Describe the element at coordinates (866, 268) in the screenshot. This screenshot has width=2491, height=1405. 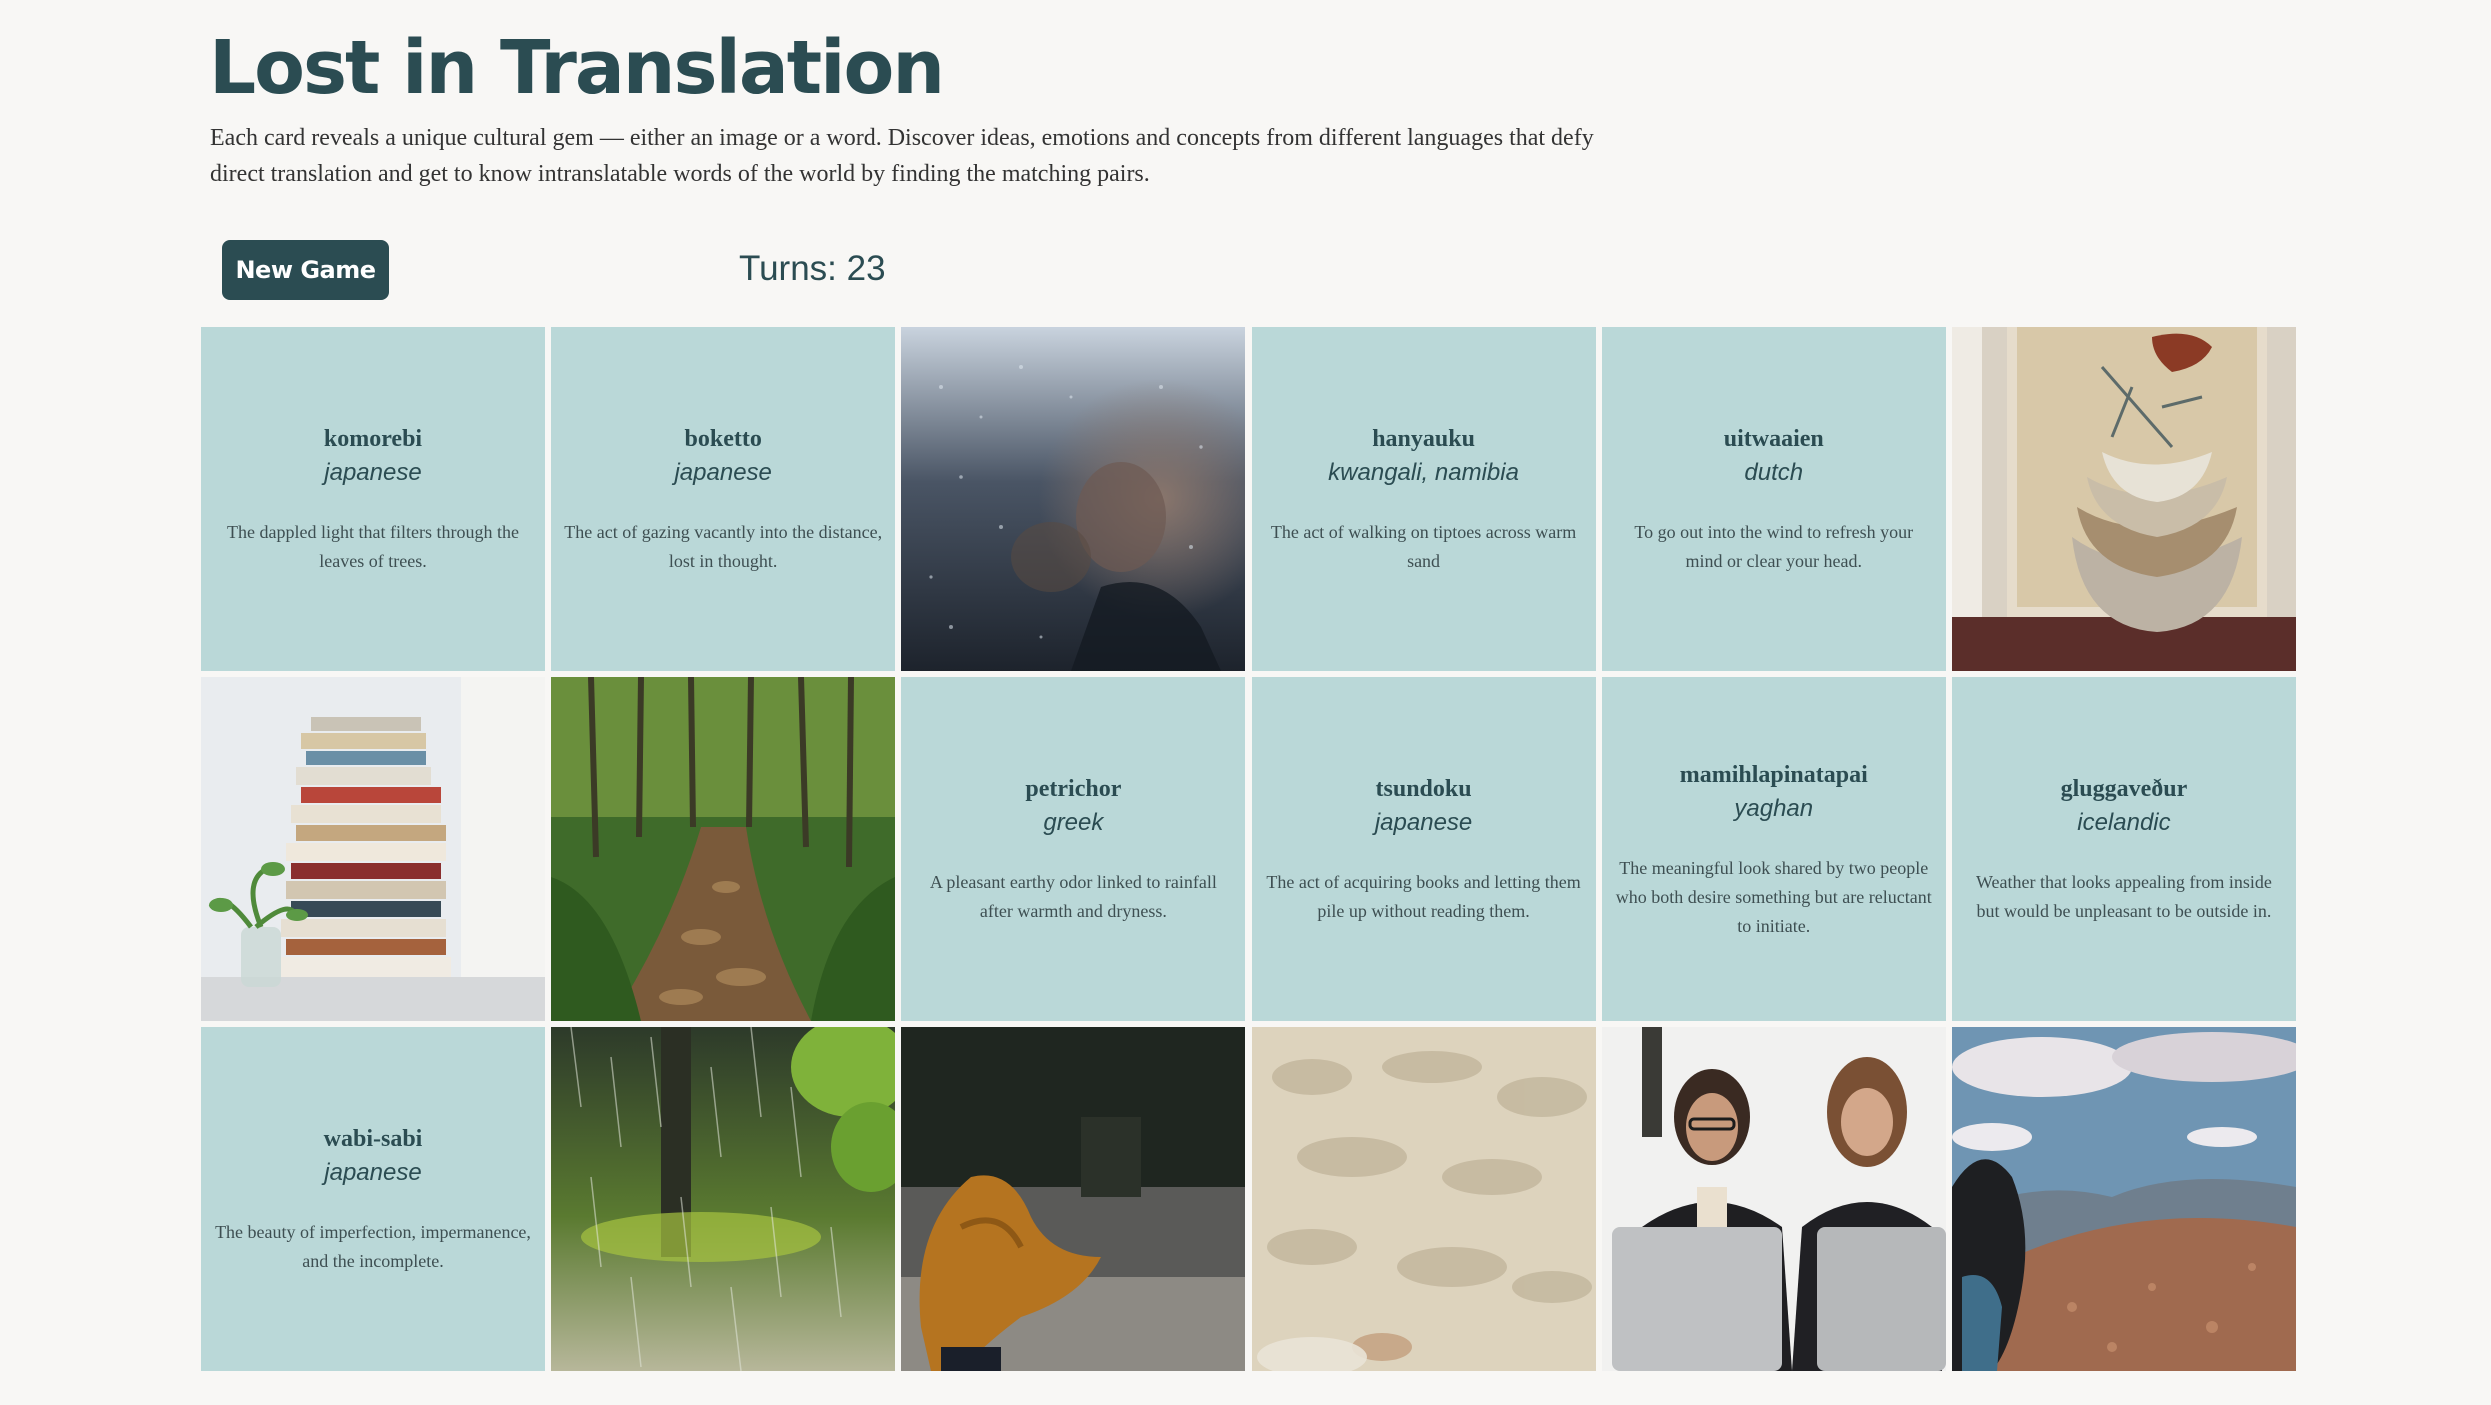
I see `turns-value: 23` at that location.